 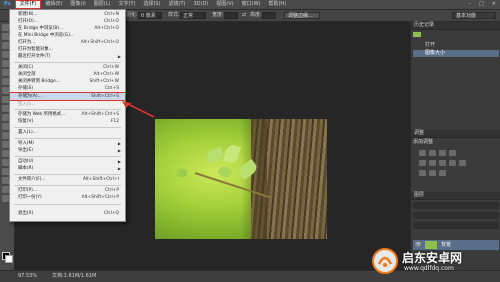 I want to click on posterize-icon, so click(x=432, y=173).